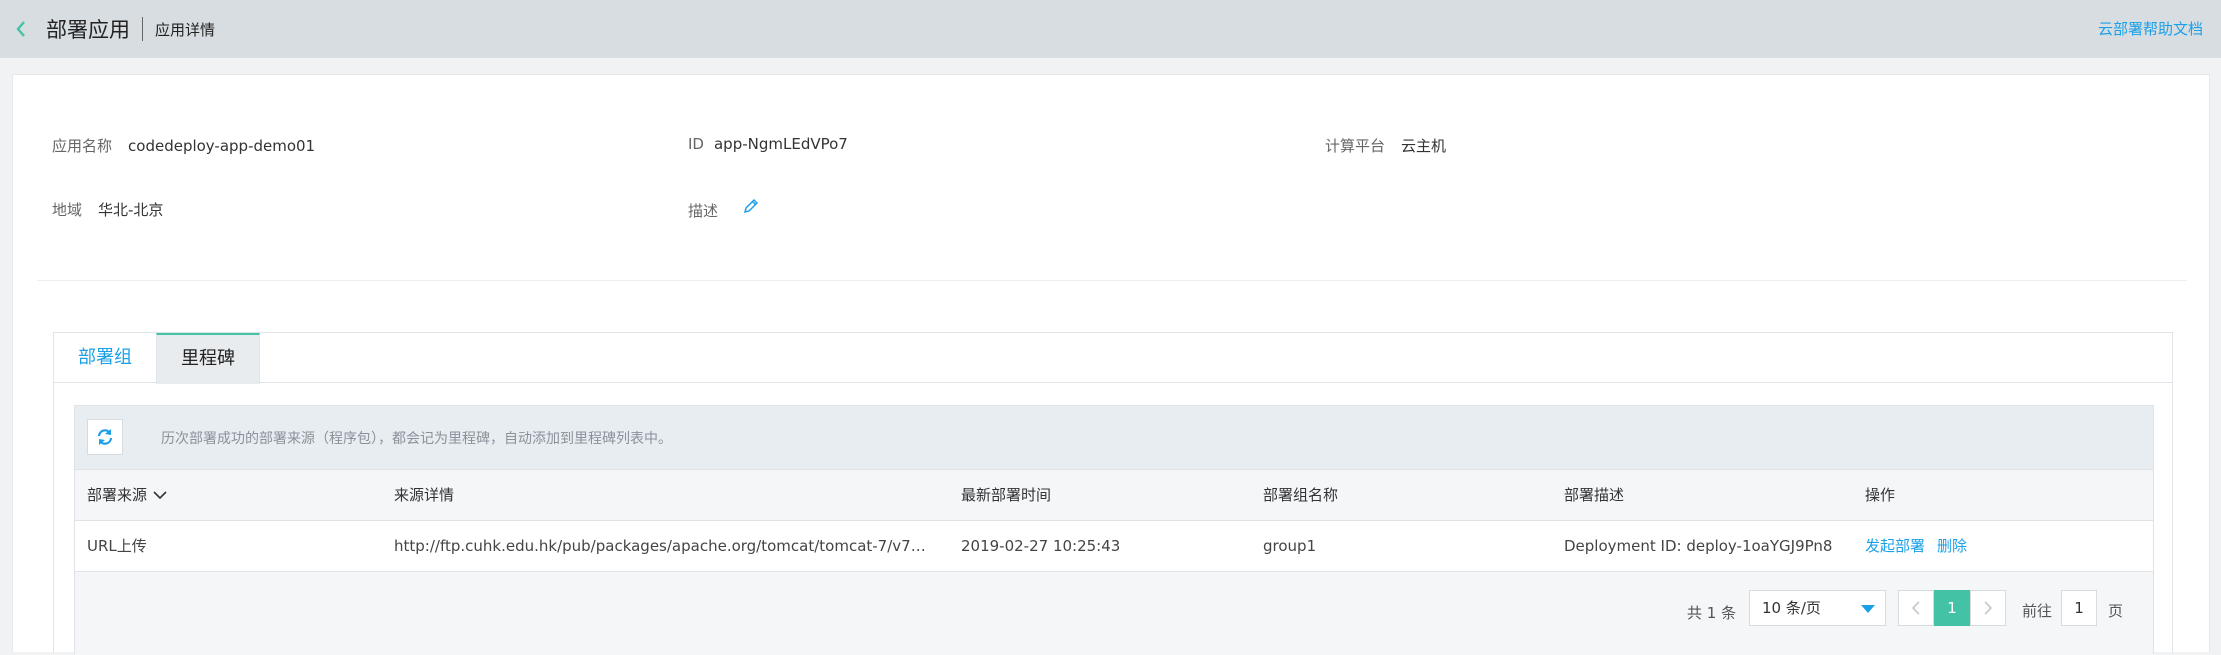 This screenshot has height=655, width=2221. Describe the element at coordinates (1114, 613) in the screenshot. I see `pagination: 共 1 条 10 条/页 1 前往 页` at that location.